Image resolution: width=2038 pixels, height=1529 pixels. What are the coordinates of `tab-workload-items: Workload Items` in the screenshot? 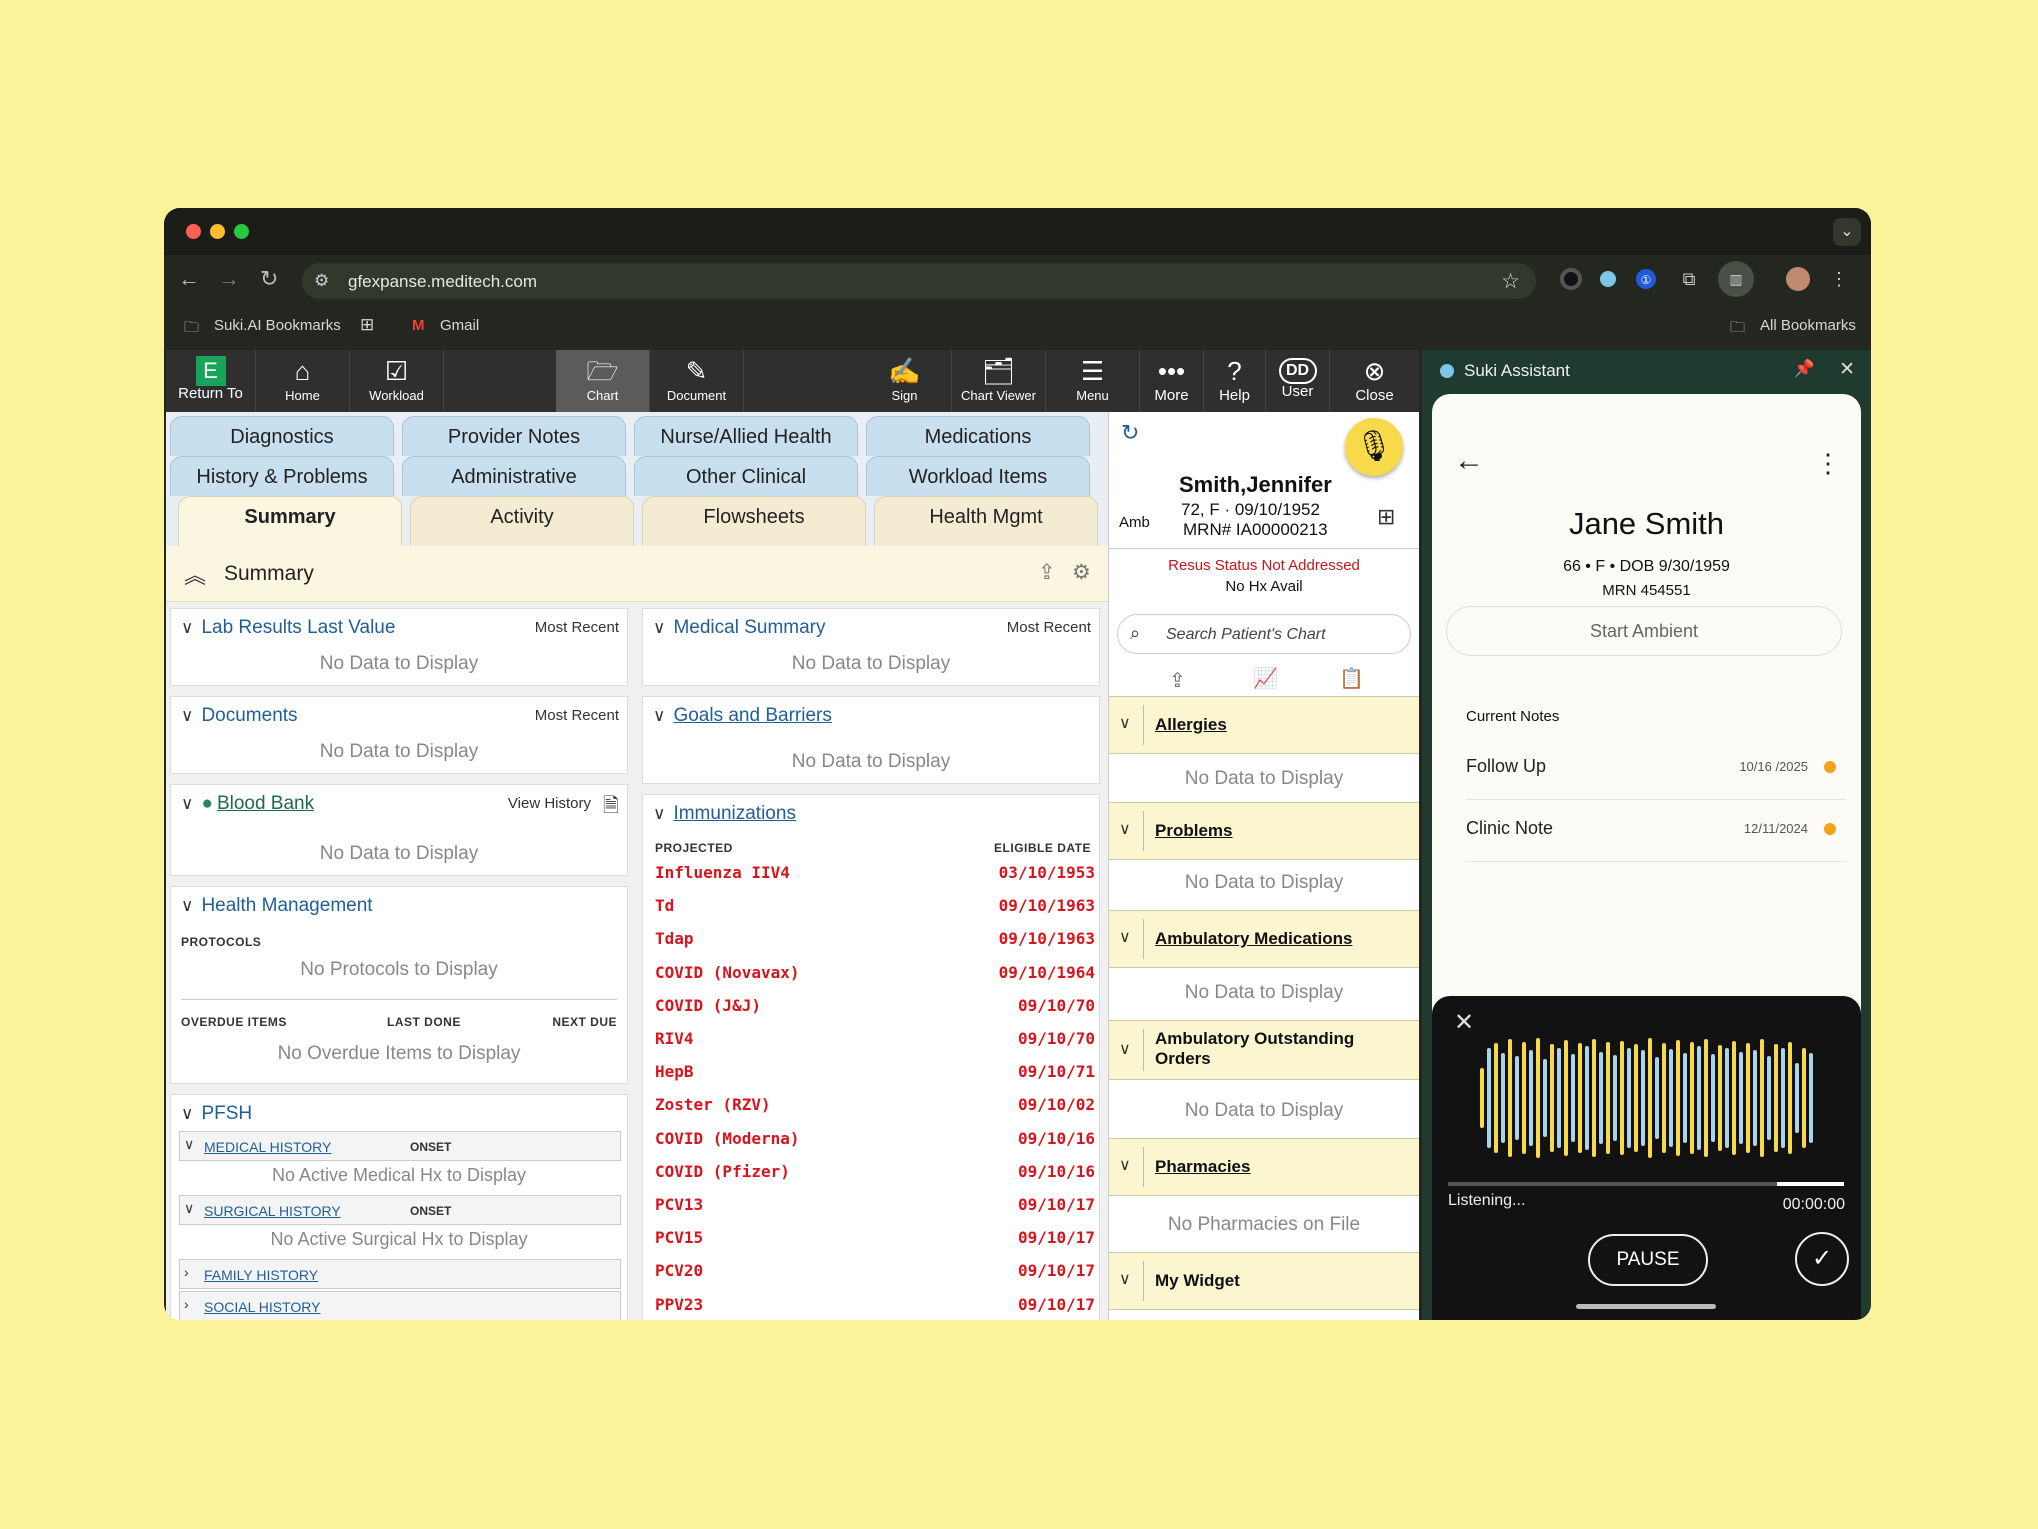 It's located at (978, 476).